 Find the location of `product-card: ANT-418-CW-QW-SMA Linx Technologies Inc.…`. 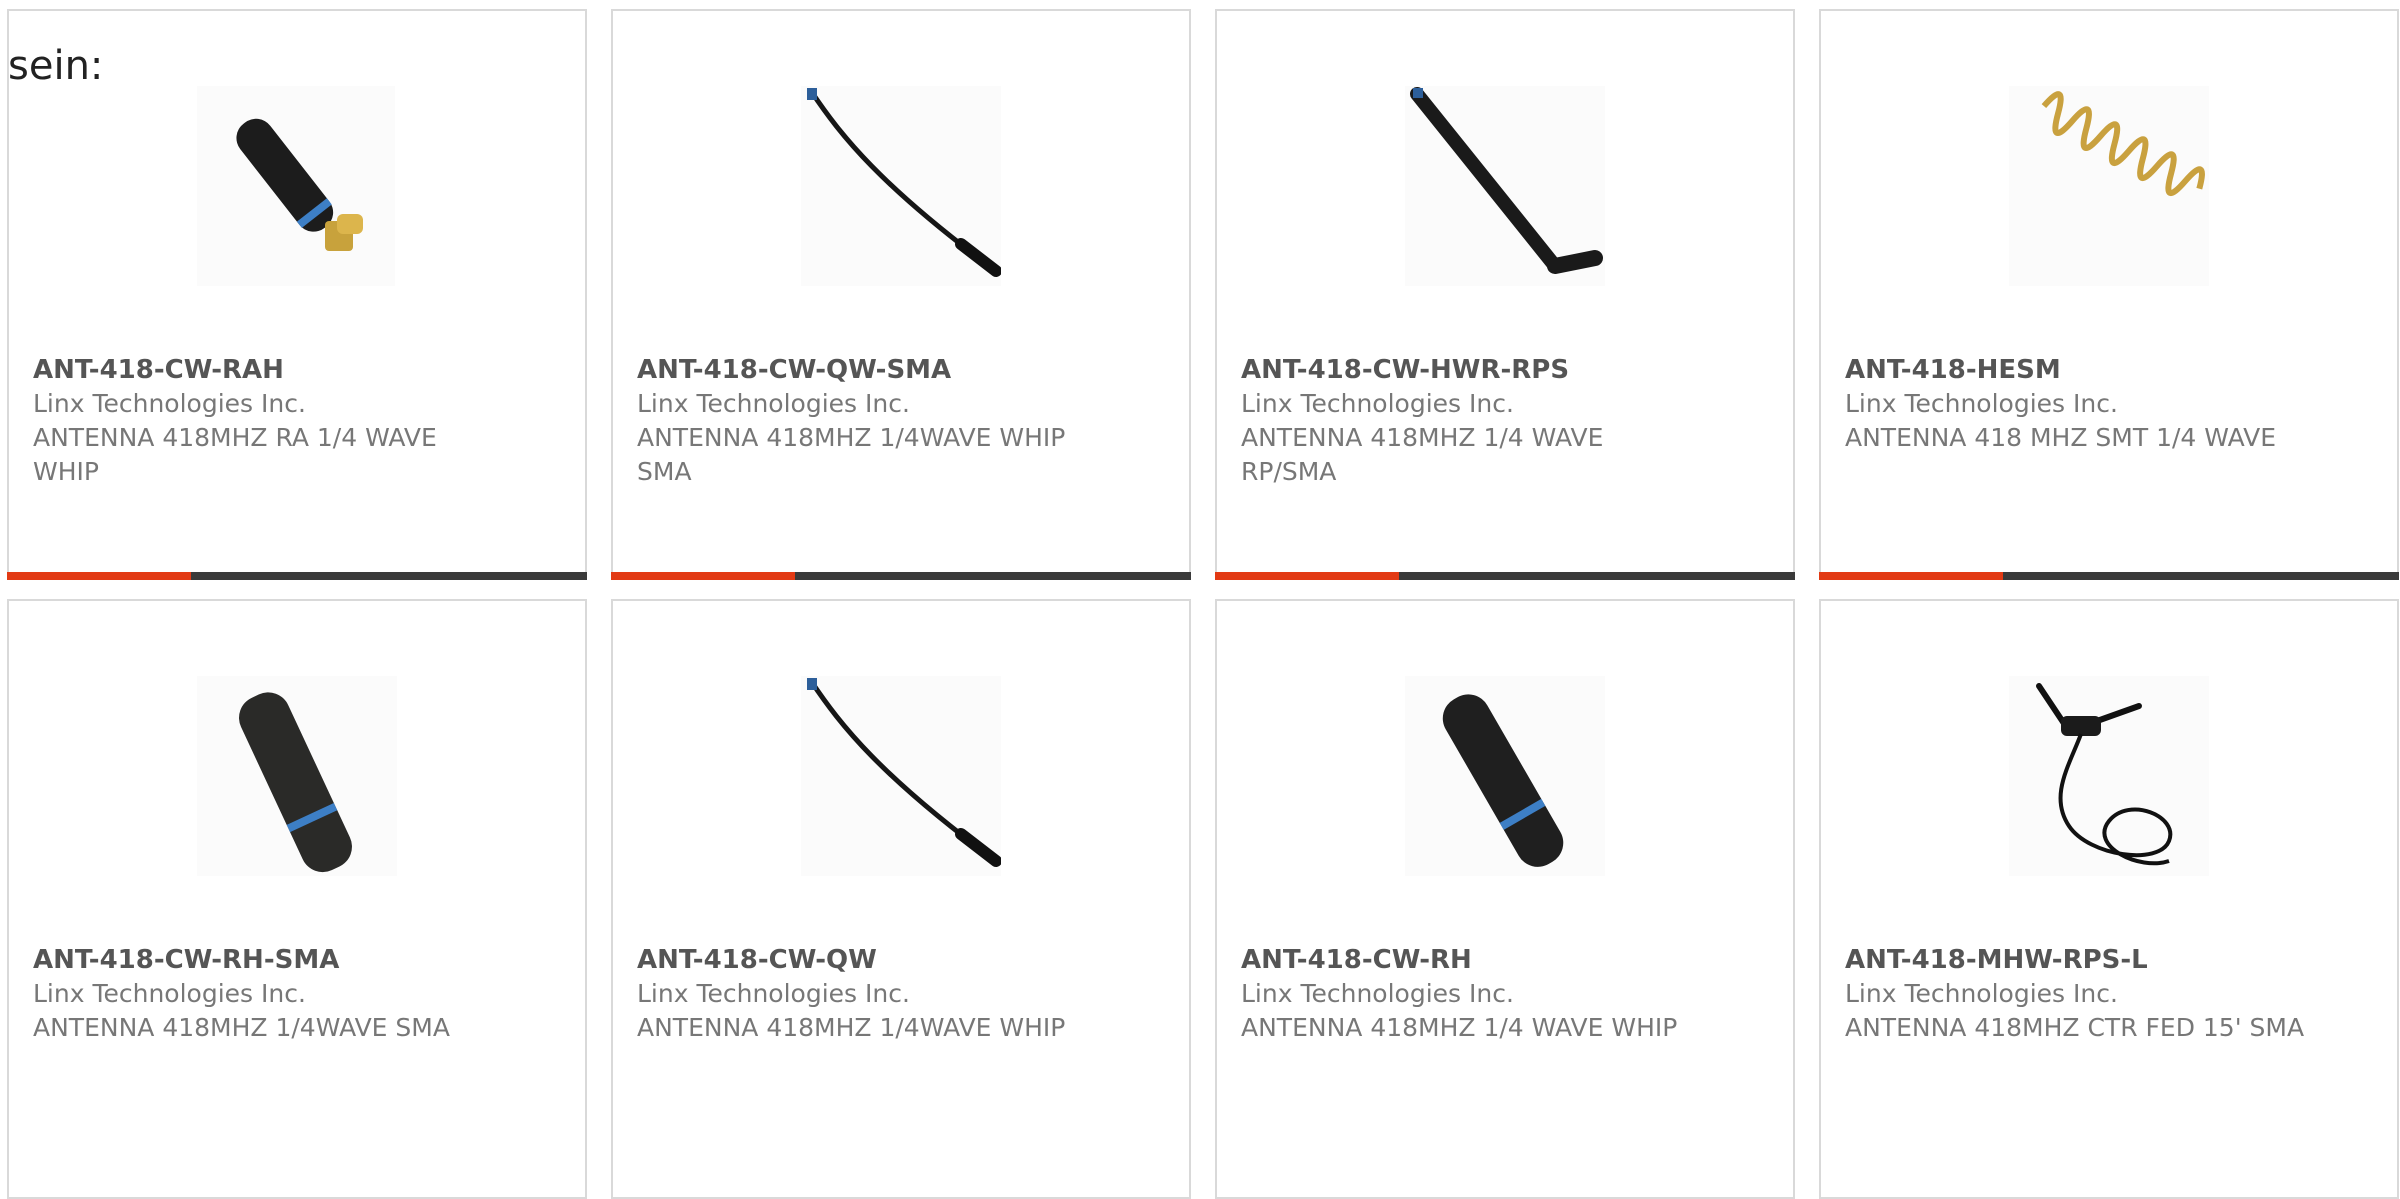

product-card: ANT-418-CW-QW-SMA Linx Technologies Inc.… is located at coordinates (901, 294).